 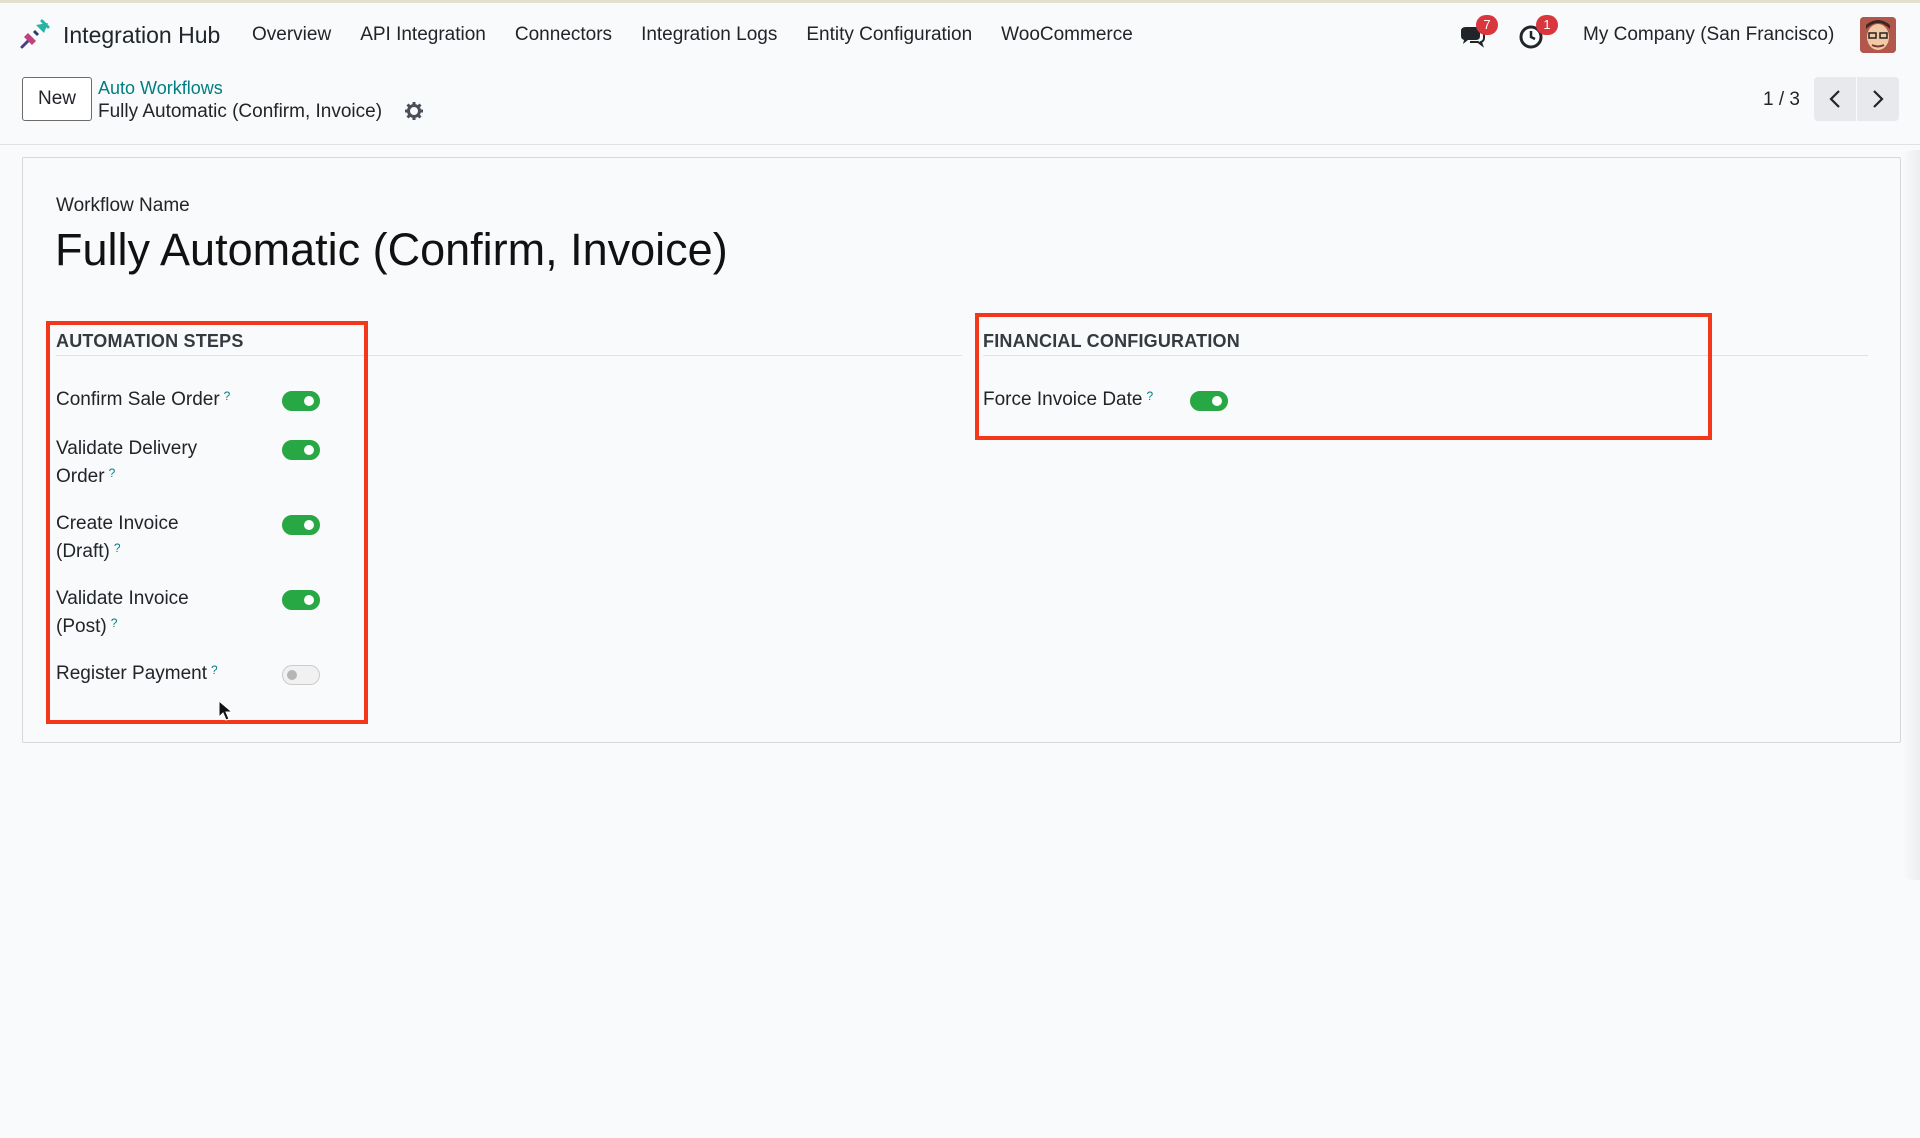 What do you see at coordinates (57, 99) in the screenshot?
I see `new-button: New` at bounding box center [57, 99].